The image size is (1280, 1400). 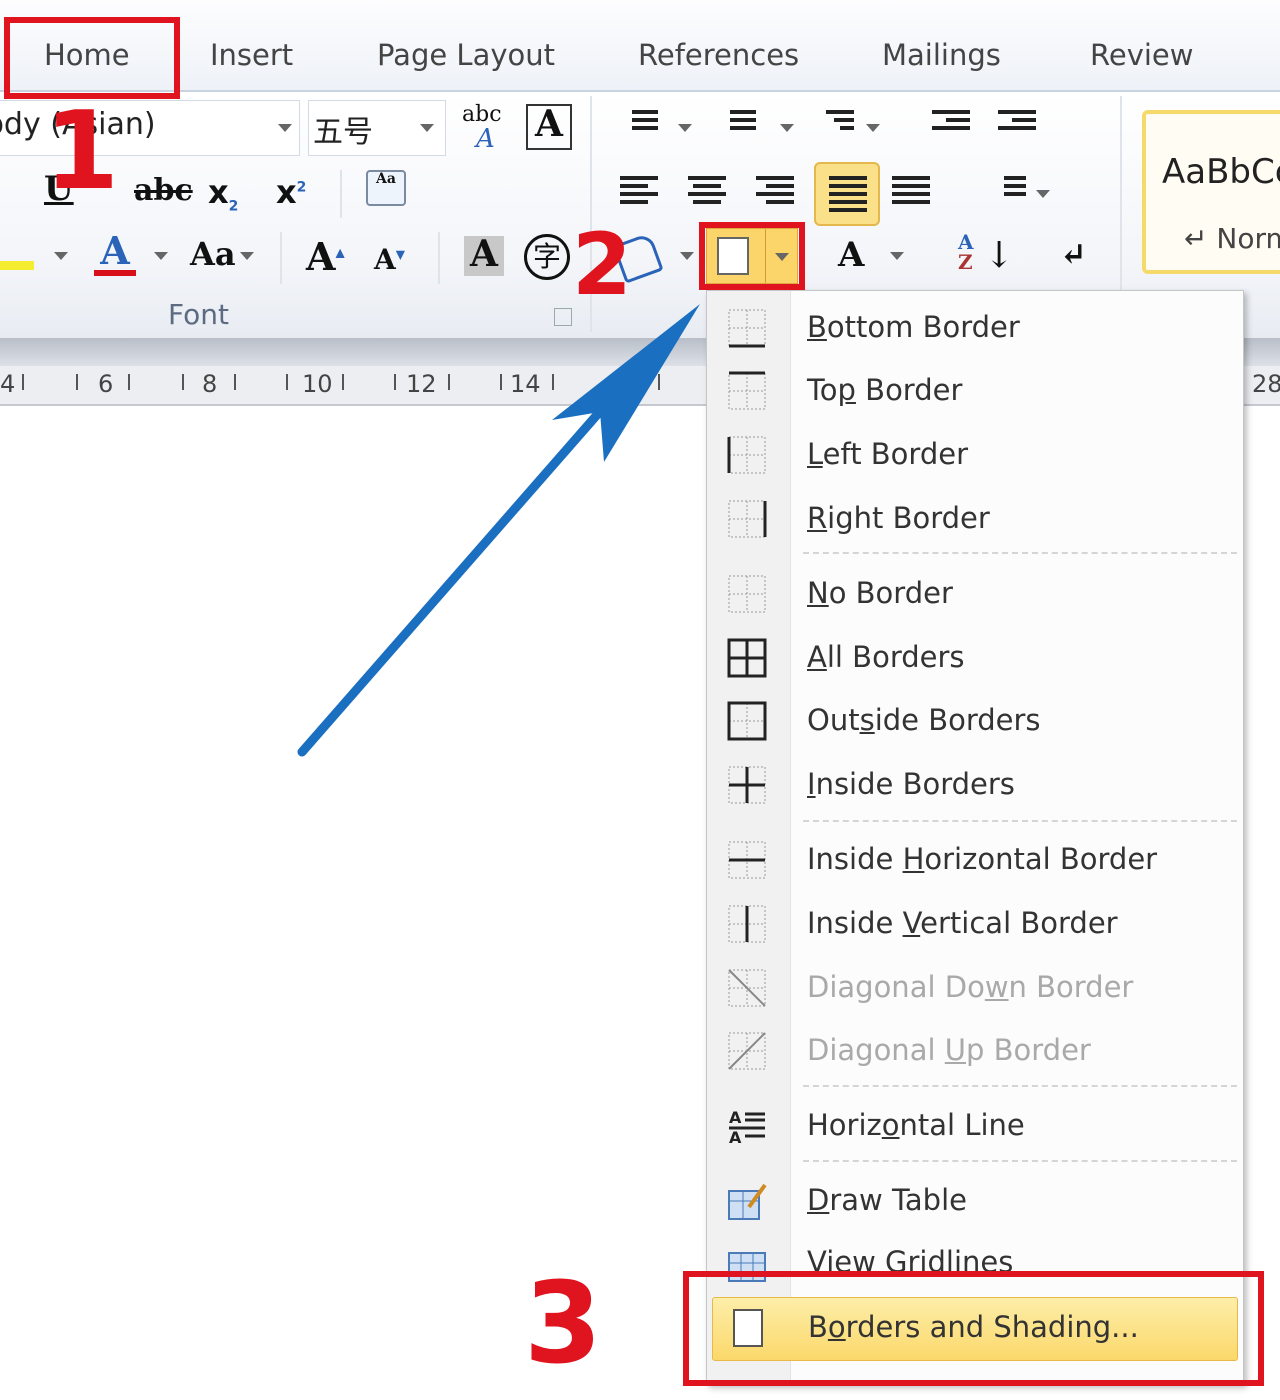 I want to click on arrow-shaft, so click(x=456, y=576).